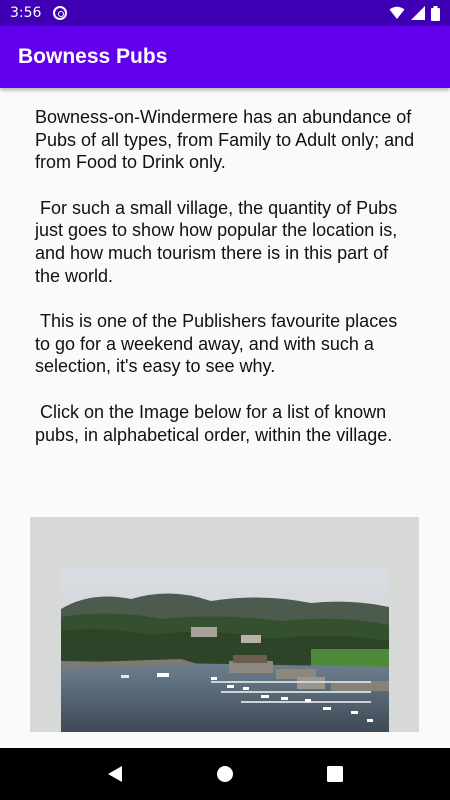  I want to click on bowness-photo, so click(225, 650).